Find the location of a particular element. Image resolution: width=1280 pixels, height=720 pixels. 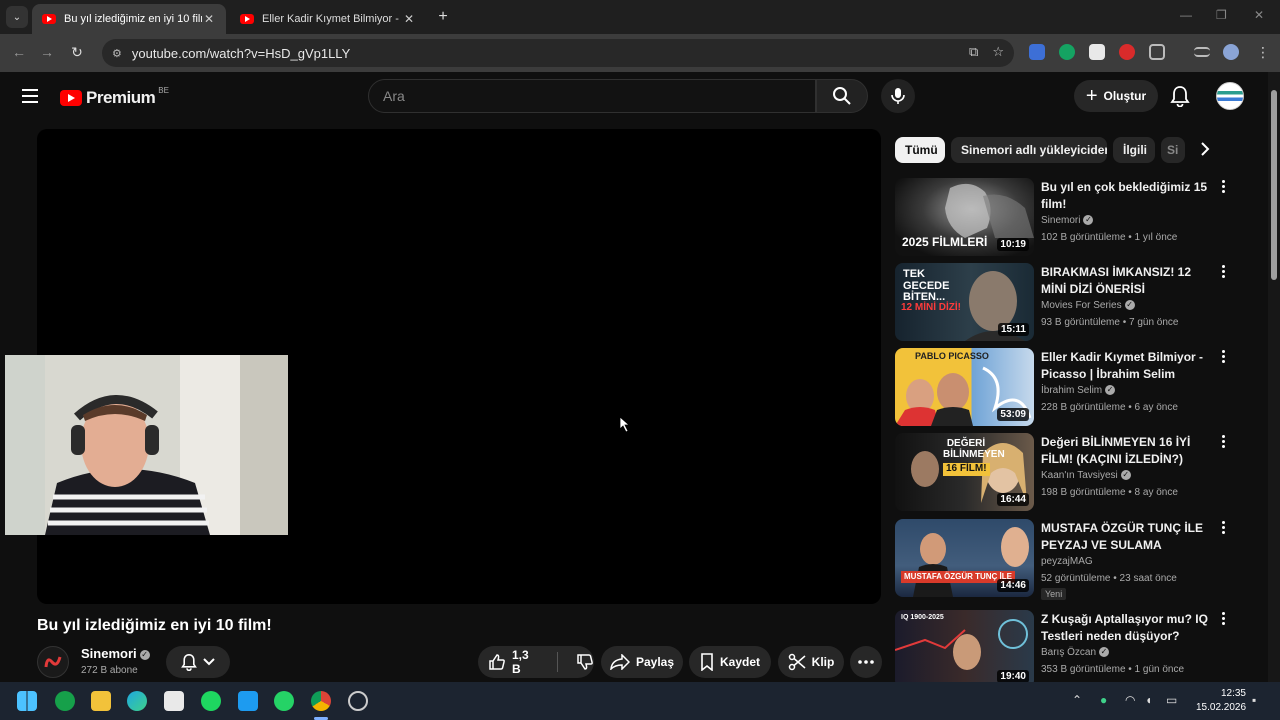

chip-partial: Si is located at coordinates (1173, 150).